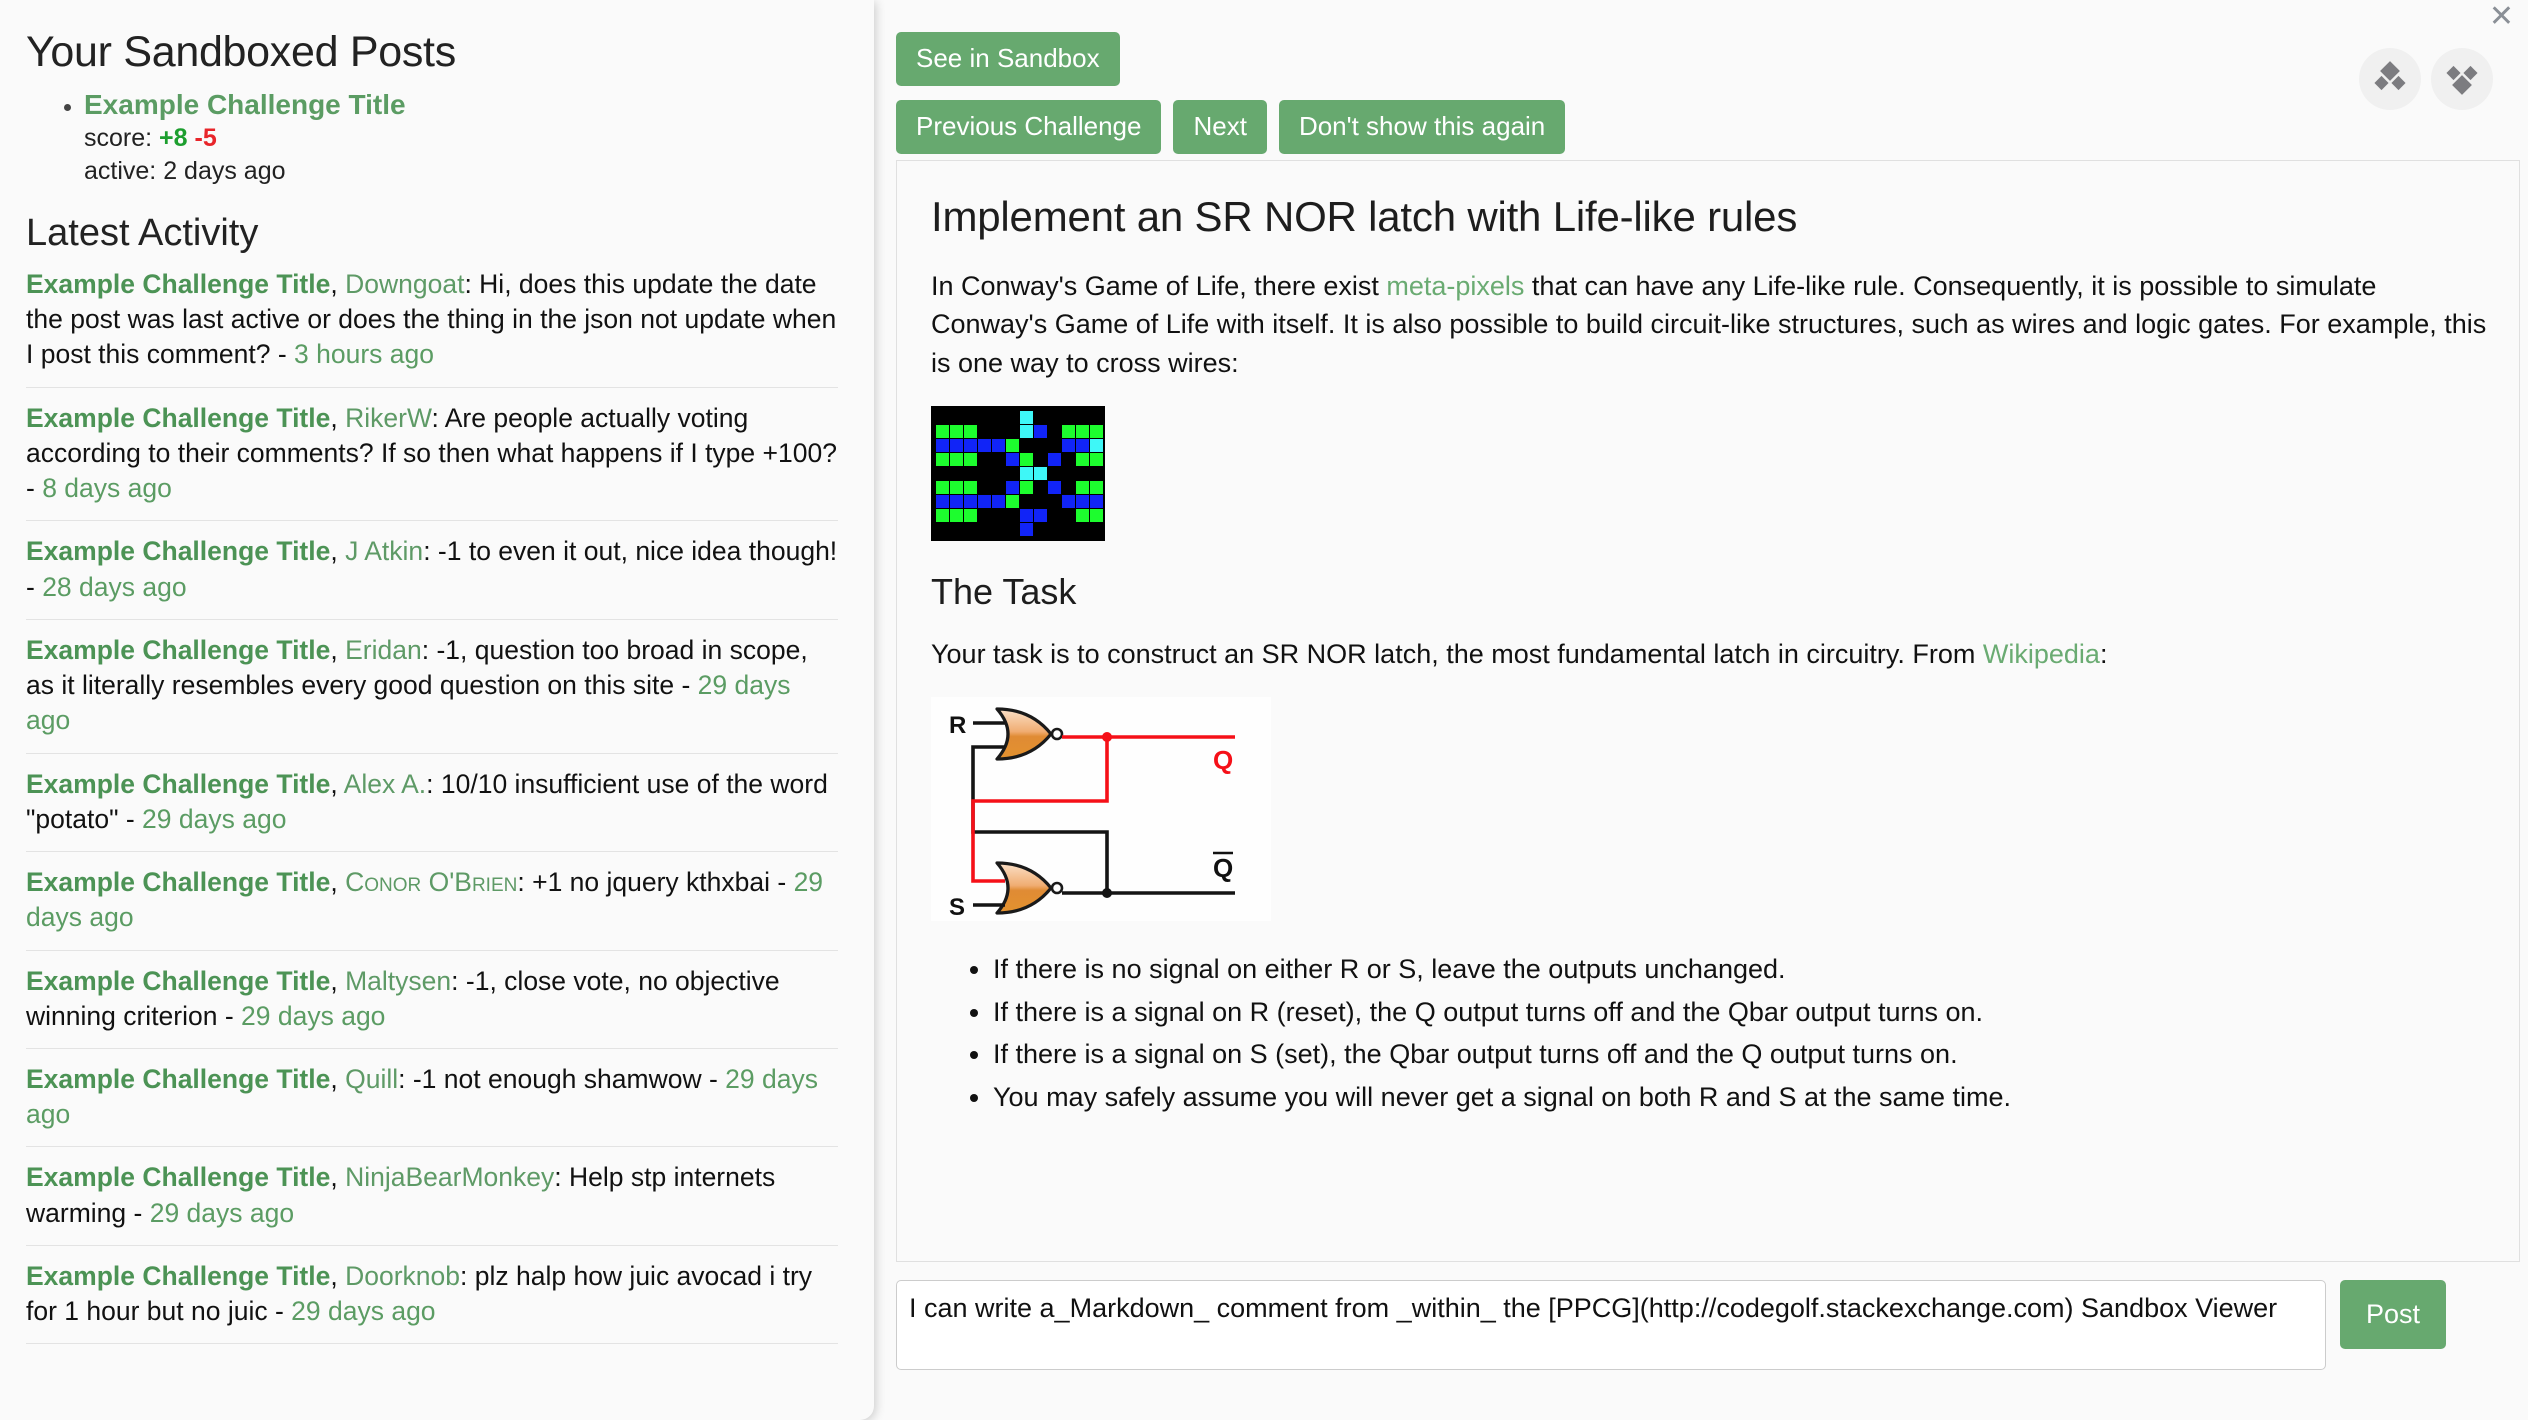 This screenshot has width=2528, height=1420. I want to click on label-s: S, so click(957, 907).